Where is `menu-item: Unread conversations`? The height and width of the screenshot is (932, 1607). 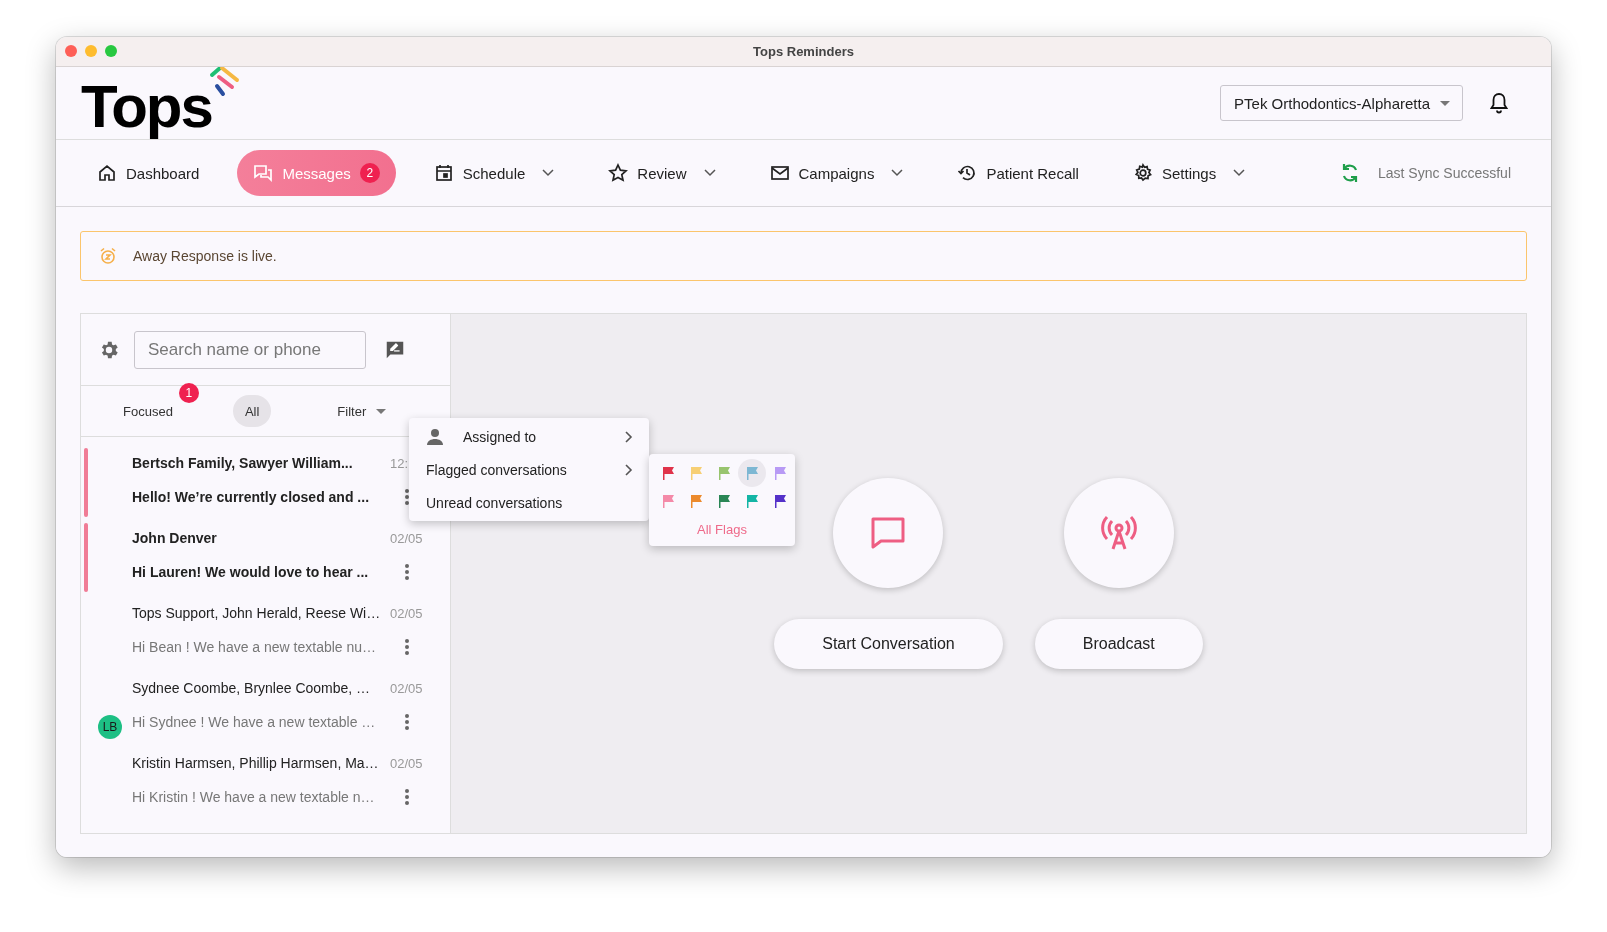 menu-item: Unread conversations is located at coordinates (529, 502).